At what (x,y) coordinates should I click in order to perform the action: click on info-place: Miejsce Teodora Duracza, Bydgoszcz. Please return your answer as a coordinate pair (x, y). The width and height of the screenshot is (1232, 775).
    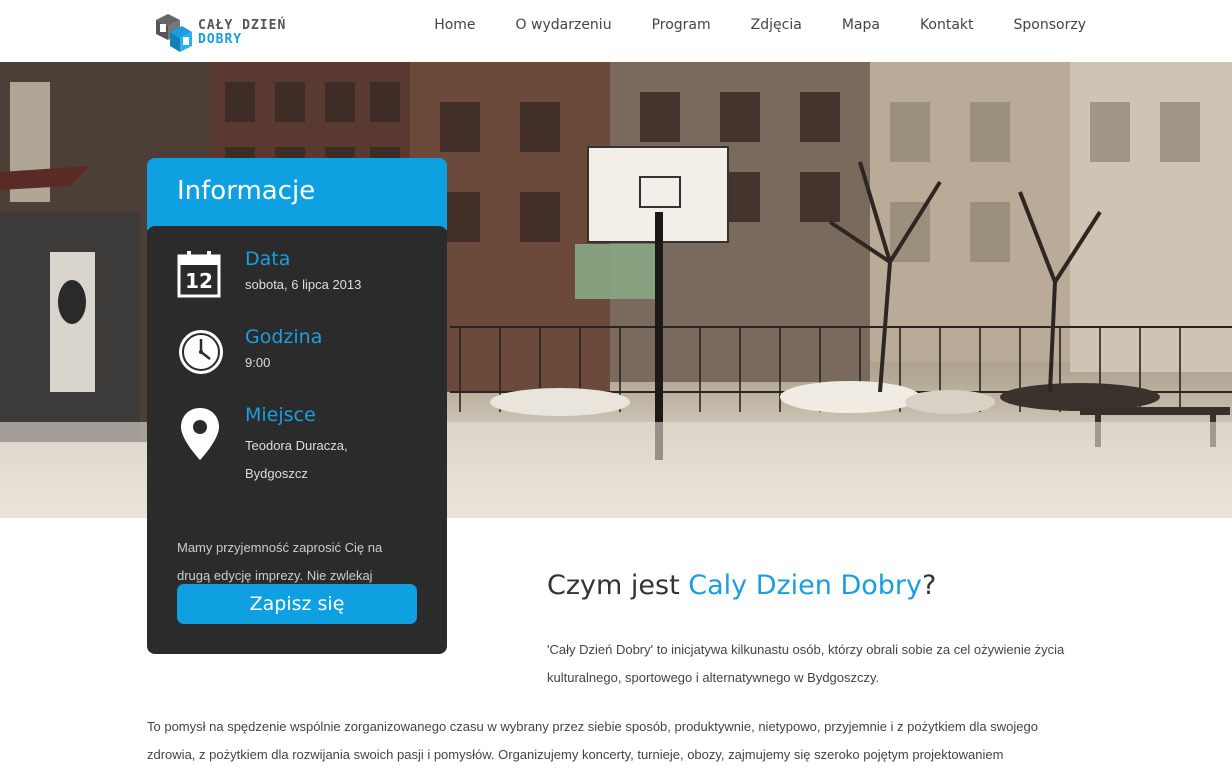
    Looking at the image, I should click on (297, 454).